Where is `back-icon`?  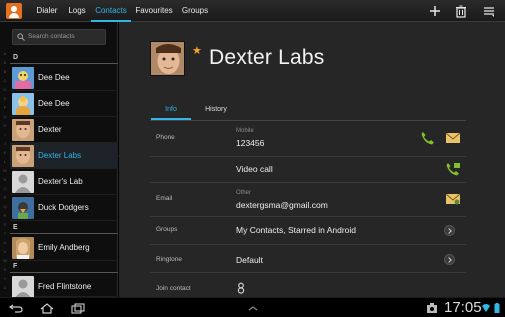 back-icon is located at coordinates (16, 308).